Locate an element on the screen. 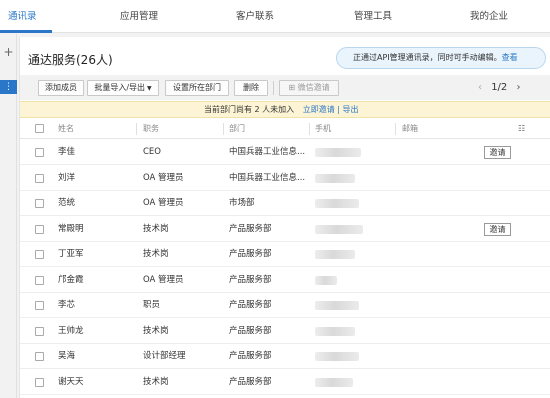  member-name: 丁亚军 is located at coordinates (71, 254).